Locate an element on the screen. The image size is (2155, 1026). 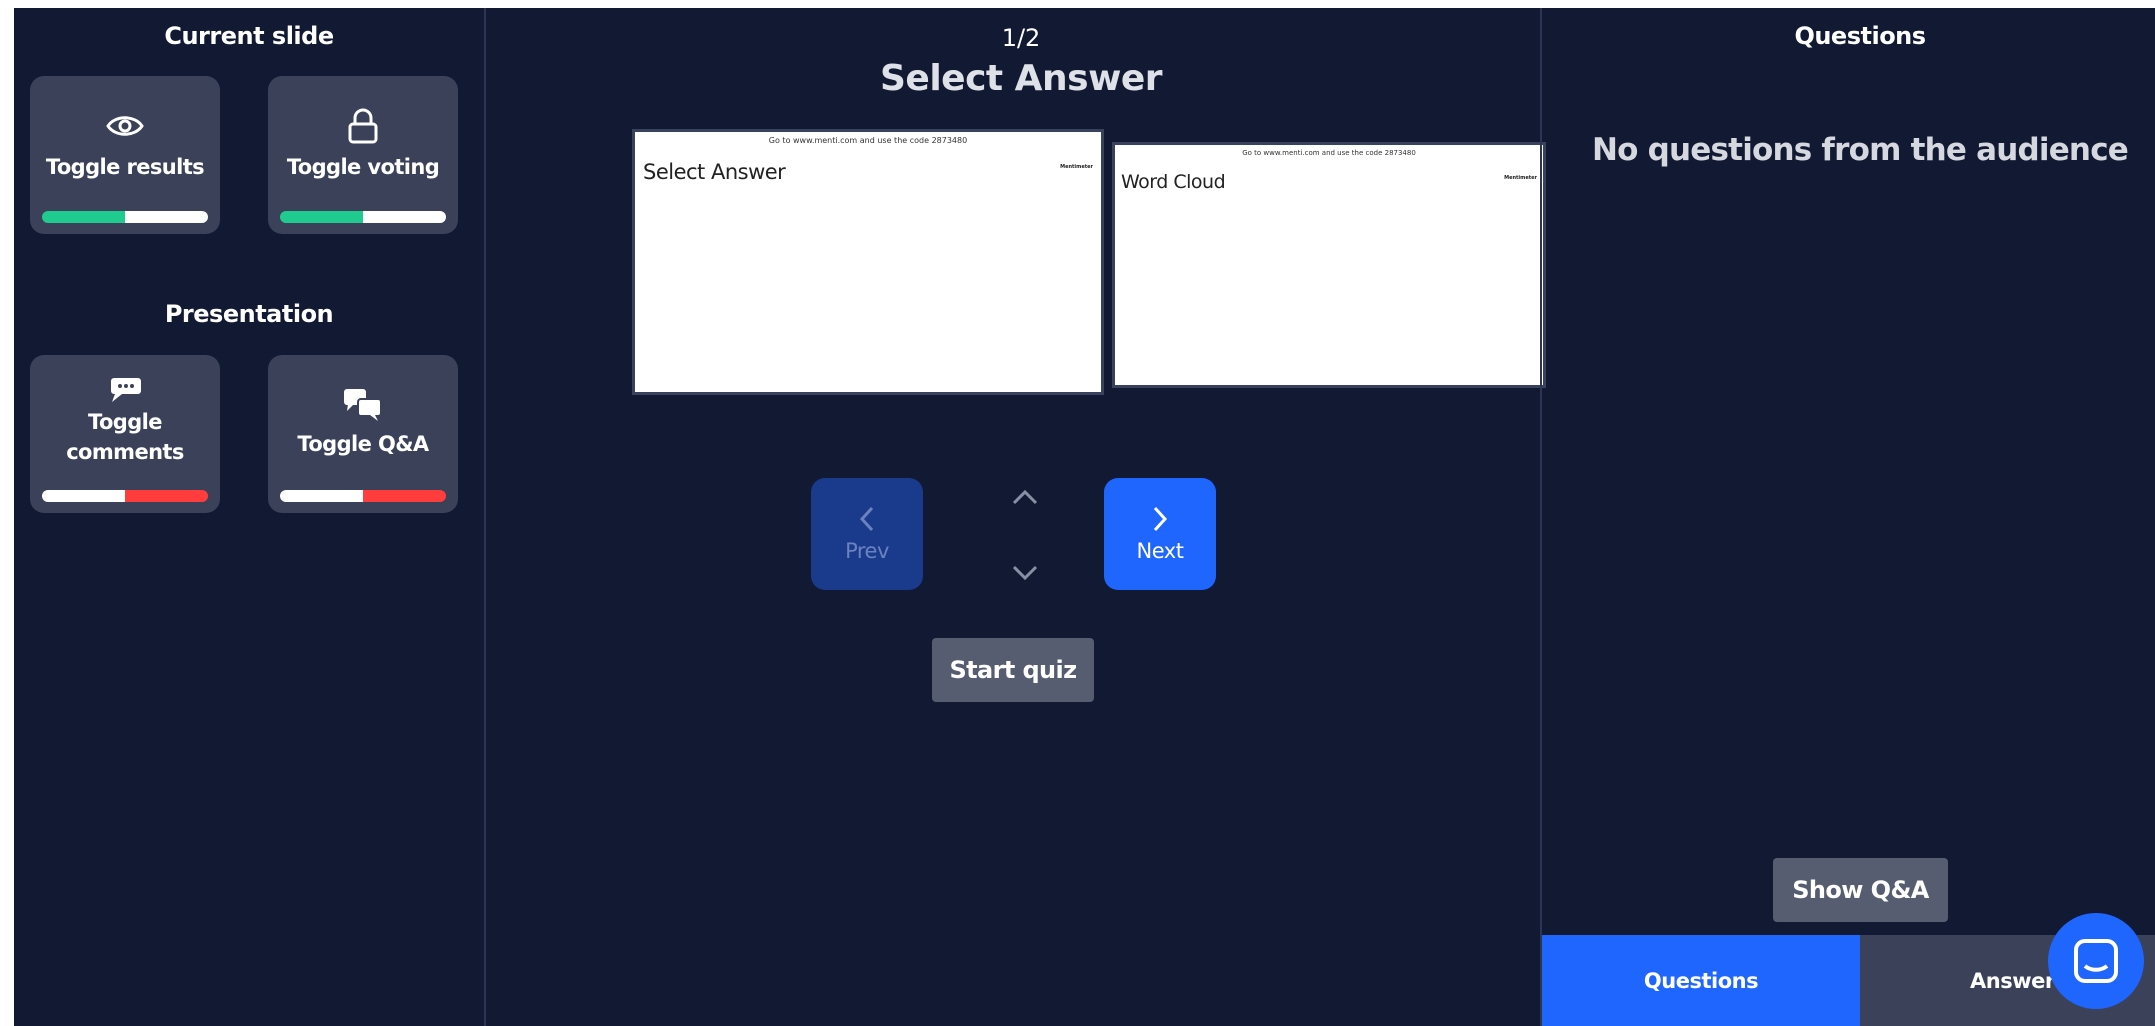
current-slide-heading: Current slide is located at coordinates (249, 36).